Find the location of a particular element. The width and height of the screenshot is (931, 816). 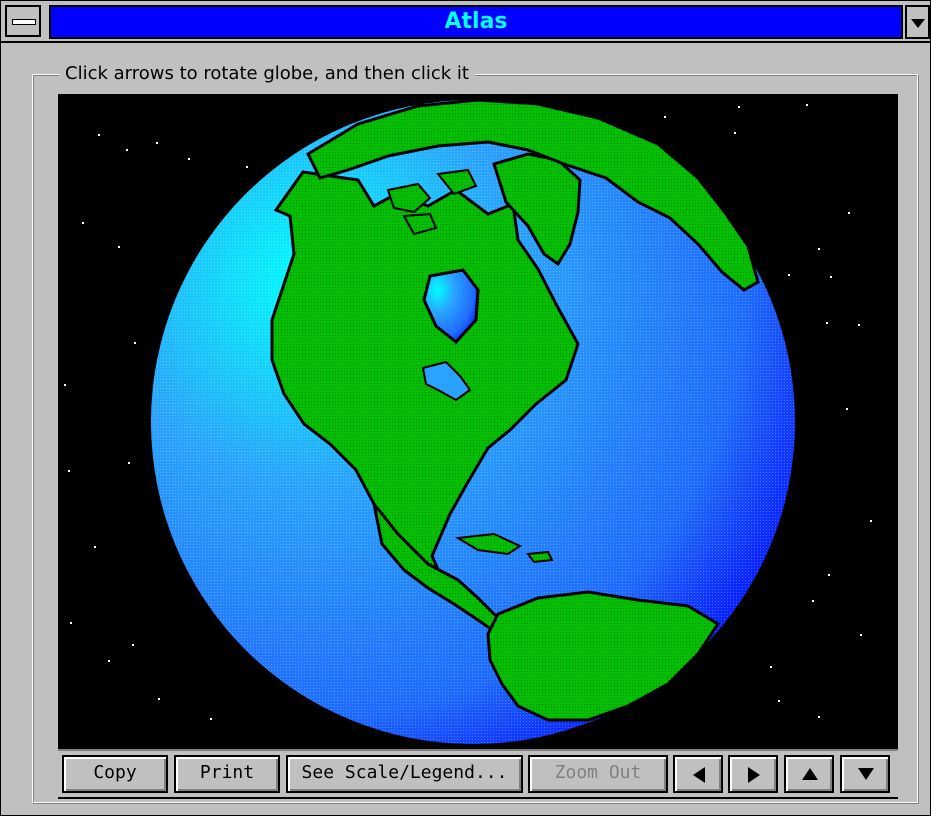

arrow-up-icon is located at coordinates (810, 774).